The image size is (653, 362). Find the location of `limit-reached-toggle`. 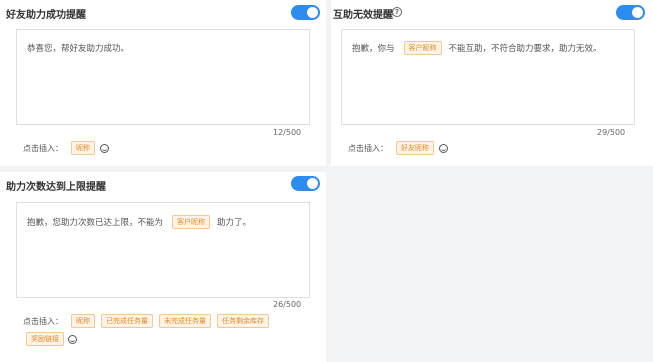

limit-reached-toggle is located at coordinates (305, 183).